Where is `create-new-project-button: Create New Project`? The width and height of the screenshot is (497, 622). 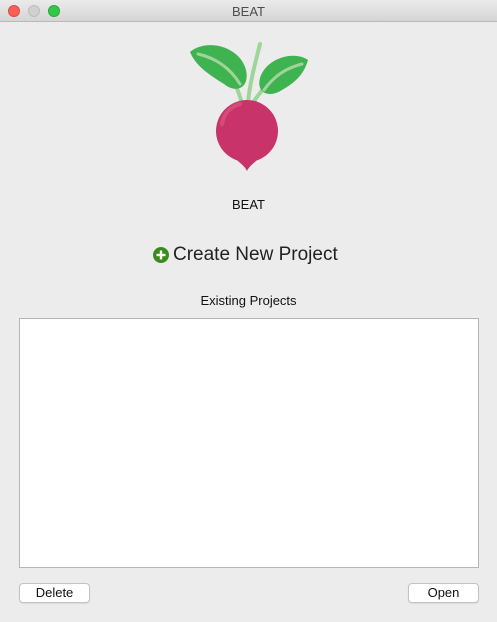 create-new-project-button: Create New Project is located at coordinates (245, 255).